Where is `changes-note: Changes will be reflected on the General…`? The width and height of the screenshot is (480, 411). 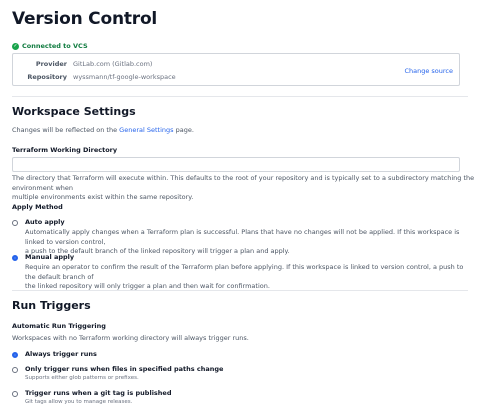
changes-note: Changes will be reflected on the General… is located at coordinates (103, 131).